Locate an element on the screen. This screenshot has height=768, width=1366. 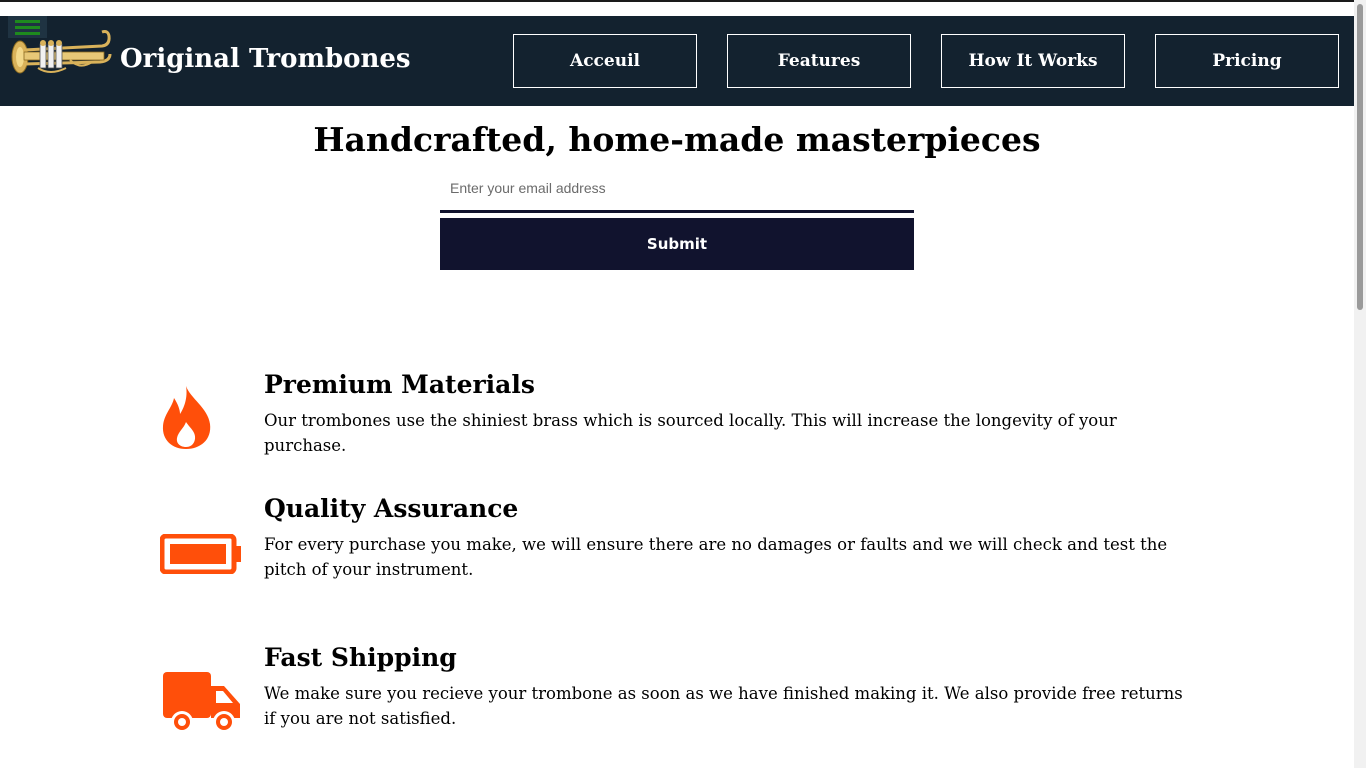
top-strip is located at coordinates (677, 8).